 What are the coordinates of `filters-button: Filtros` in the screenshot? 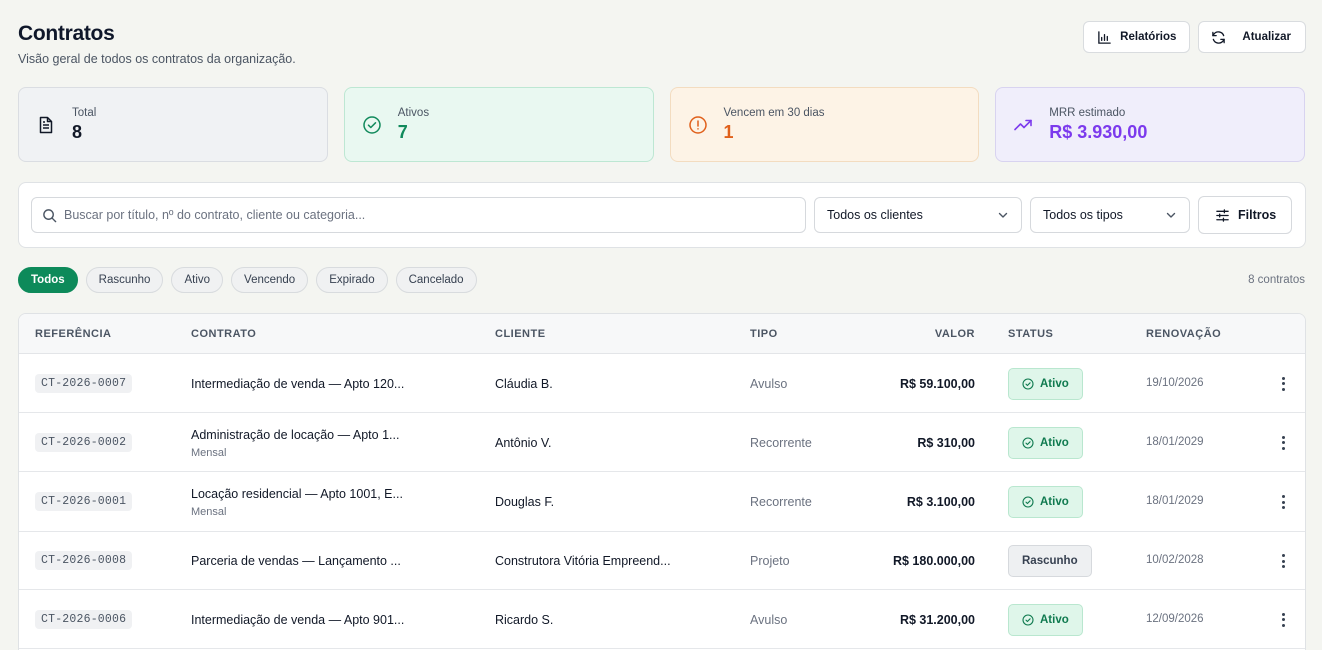 It's located at (1245, 215).